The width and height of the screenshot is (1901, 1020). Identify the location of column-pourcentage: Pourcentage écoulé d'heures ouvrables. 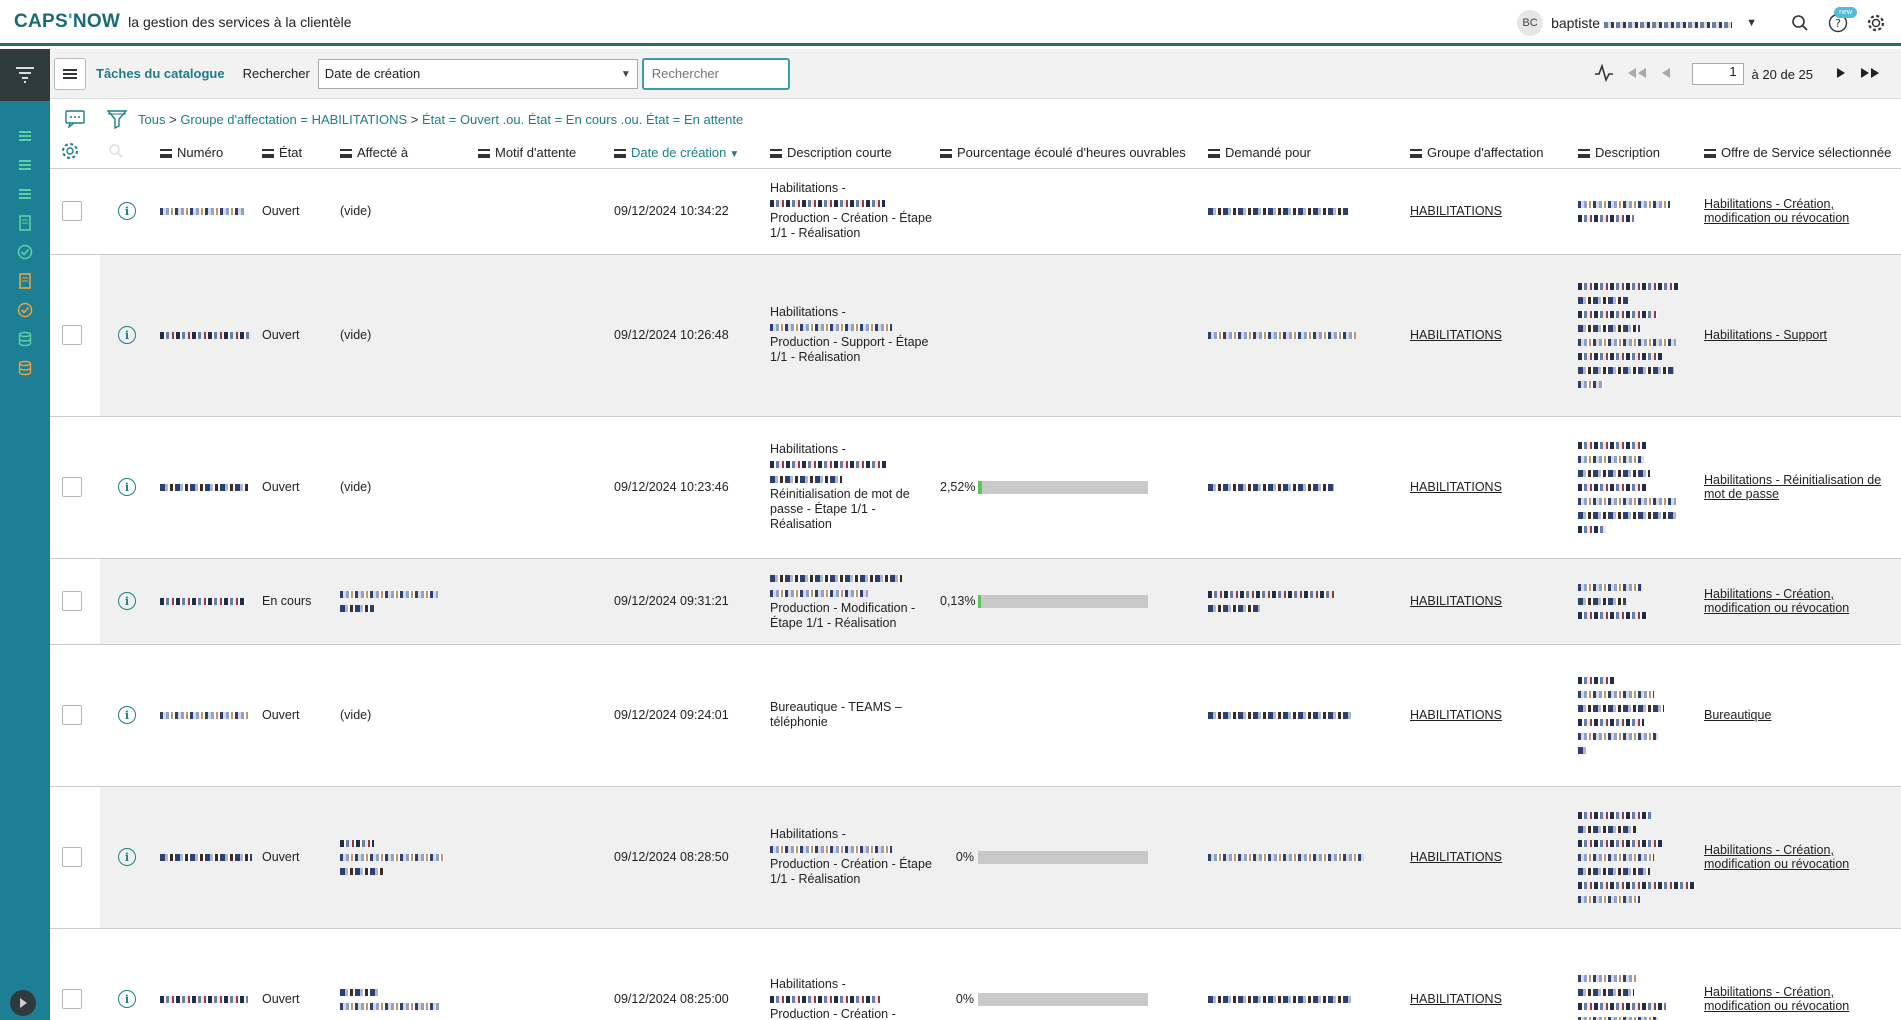
(1074, 153).